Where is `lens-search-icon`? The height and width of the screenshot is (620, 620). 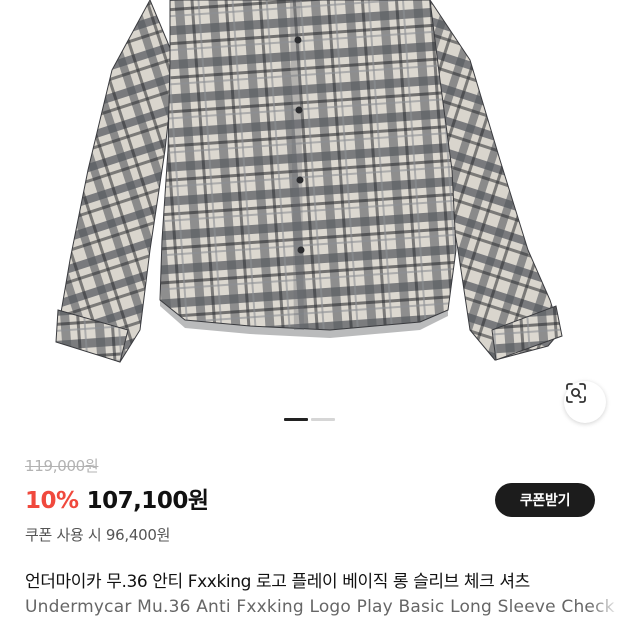 lens-search-icon is located at coordinates (576, 393).